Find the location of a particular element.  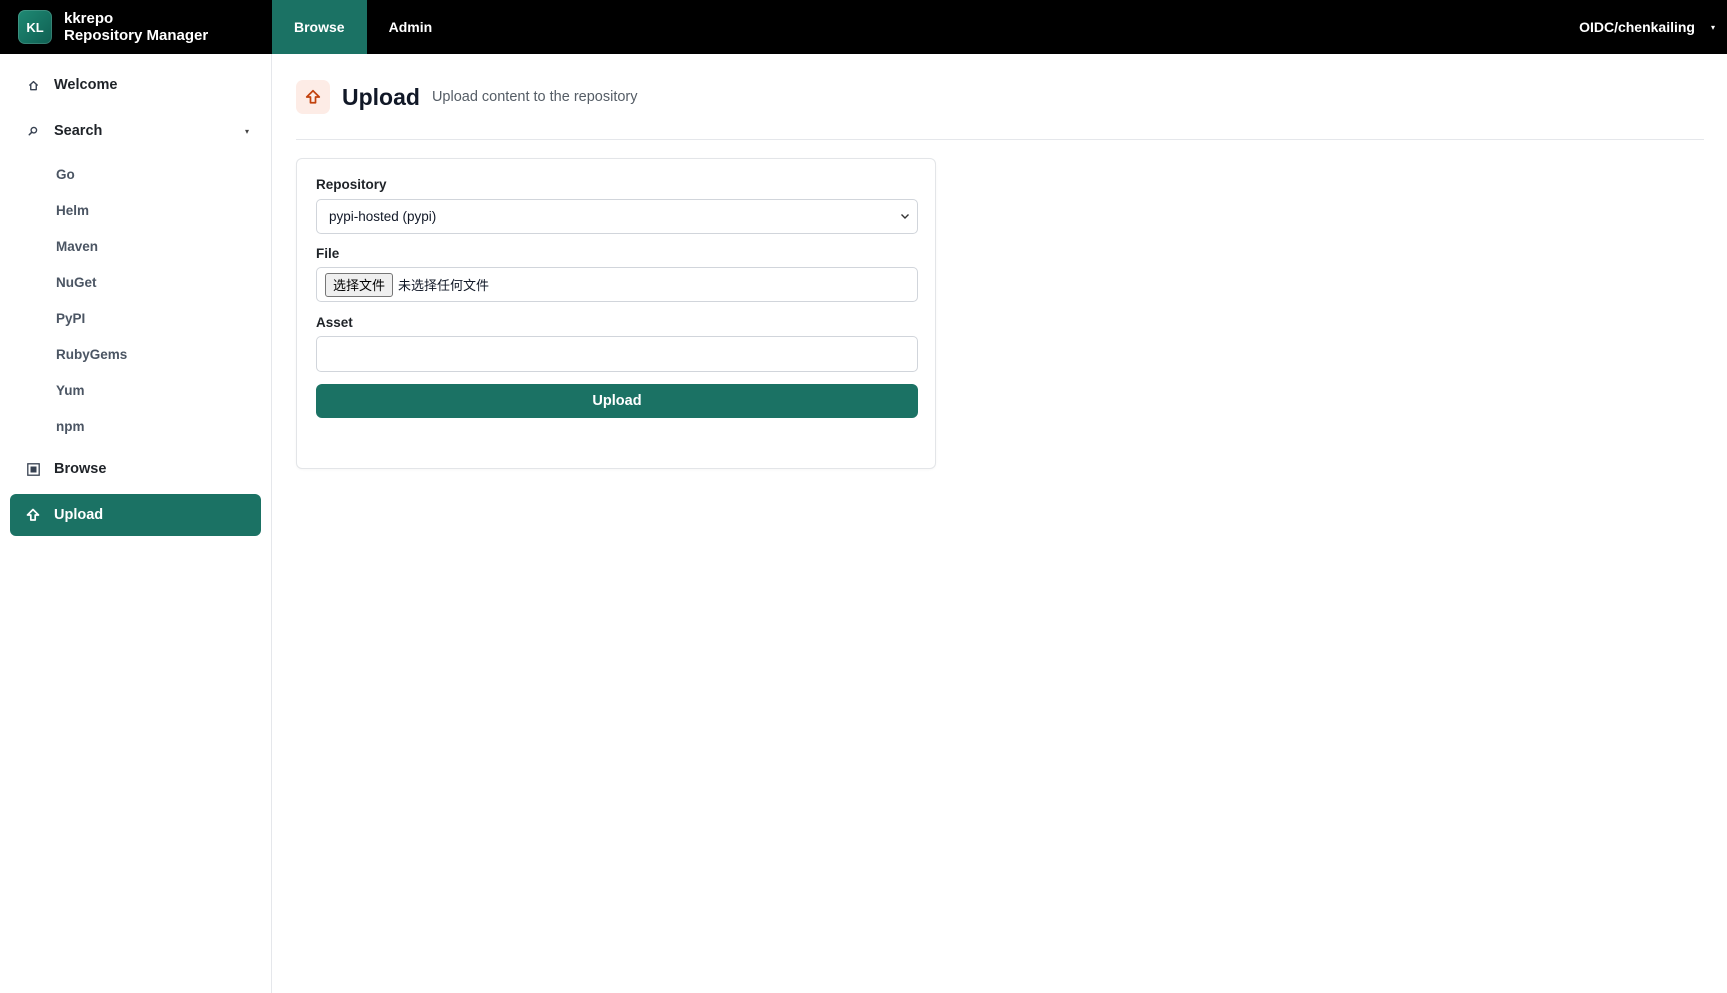

sidebar-item-label: Welcome is located at coordinates (86, 85).